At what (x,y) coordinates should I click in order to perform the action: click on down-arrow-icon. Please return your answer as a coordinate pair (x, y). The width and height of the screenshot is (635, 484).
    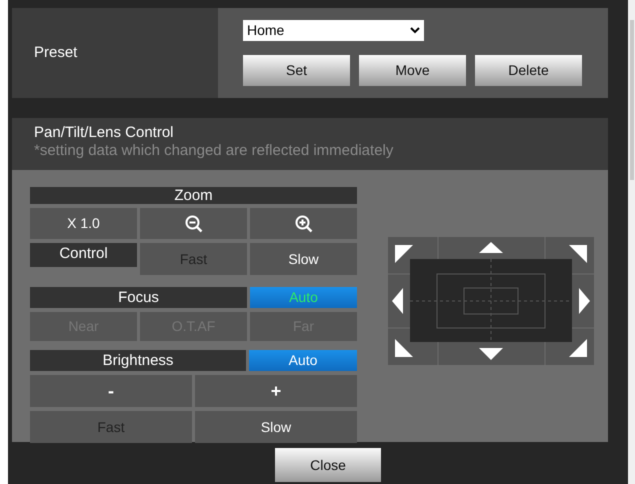
    Looking at the image, I should click on (491, 354).